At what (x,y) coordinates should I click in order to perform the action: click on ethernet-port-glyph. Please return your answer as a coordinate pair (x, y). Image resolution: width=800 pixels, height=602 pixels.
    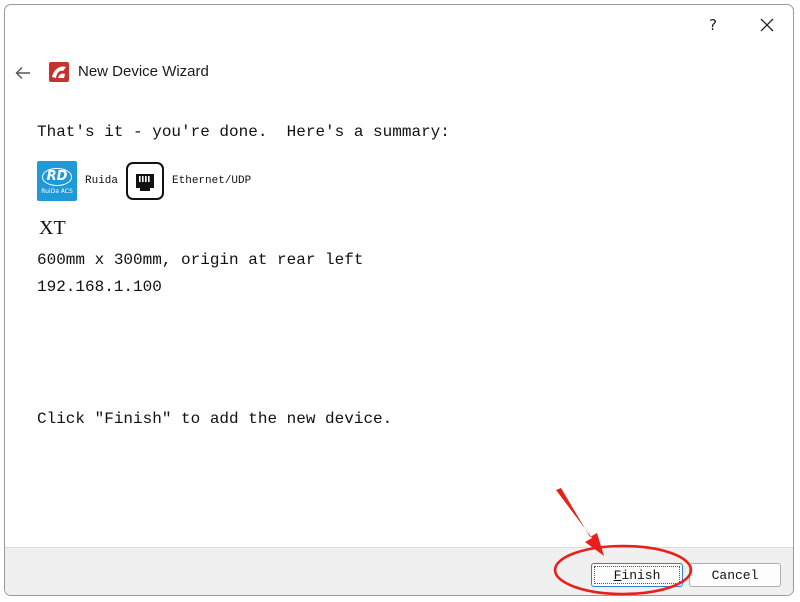
    Looking at the image, I should click on (145, 182).